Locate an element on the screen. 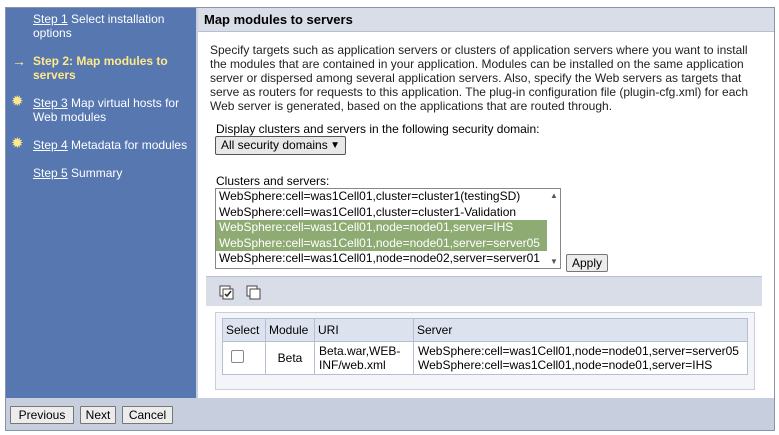  column-header-server: Server is located at coordinates (580, 330).